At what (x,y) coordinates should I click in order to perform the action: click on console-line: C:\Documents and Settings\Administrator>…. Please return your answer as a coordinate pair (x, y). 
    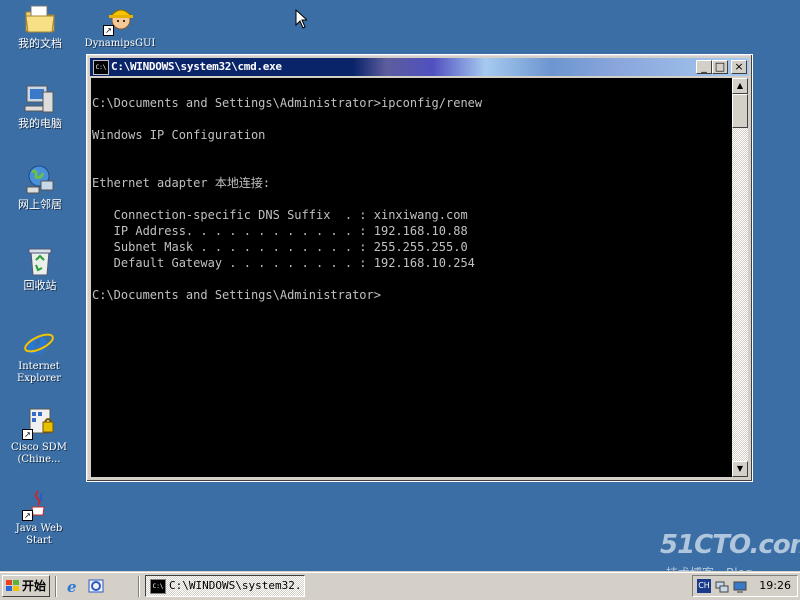
    Looking at the image, I should click on (287, 103).